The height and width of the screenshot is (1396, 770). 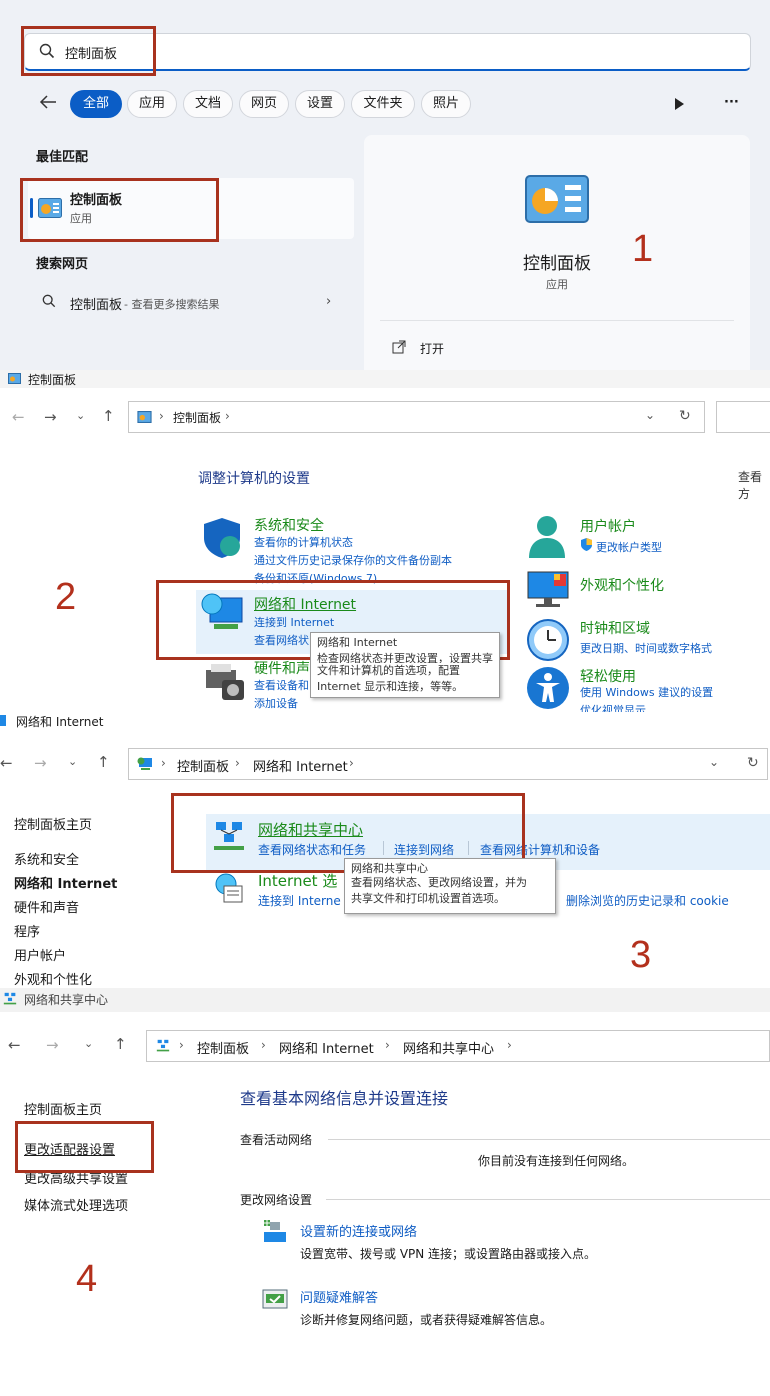 I want to click on tooltip-line: 文件和计算机的首选项，配置, so click(x=388, y=670).